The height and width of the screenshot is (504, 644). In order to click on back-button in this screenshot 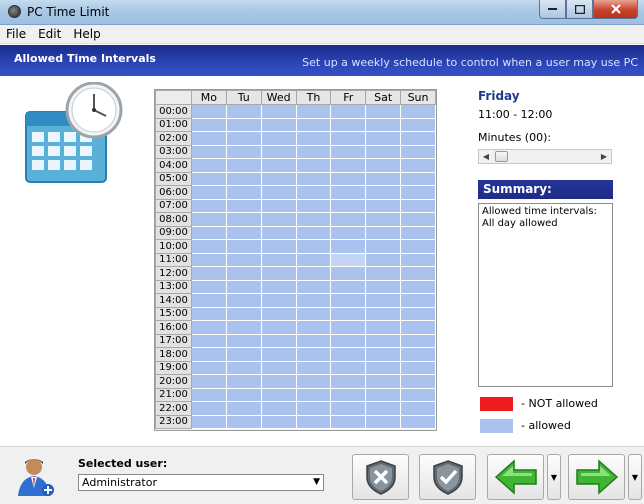, I will do `click(515, 477)`.